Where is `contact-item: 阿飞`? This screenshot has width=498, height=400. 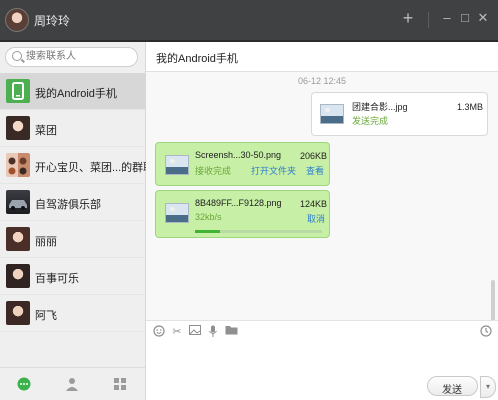 contact-item: 阿飞 is located at coordinates (72, 313).